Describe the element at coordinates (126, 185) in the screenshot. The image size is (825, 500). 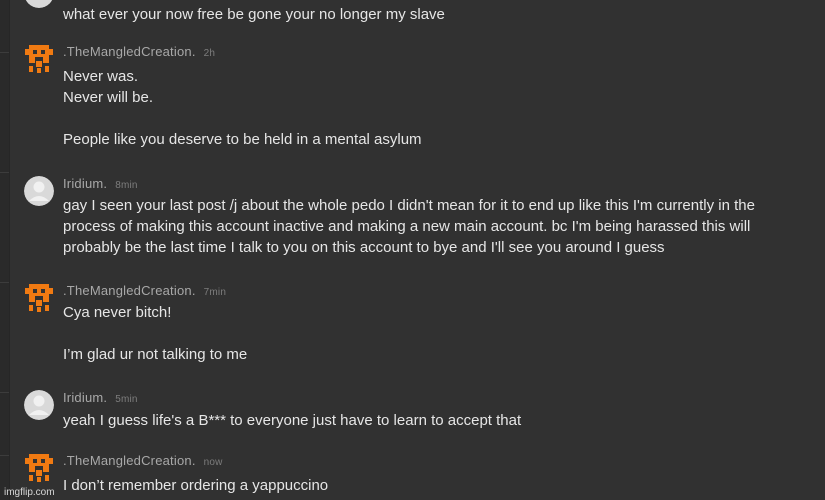
I see `timestamp: 8min` at that location.